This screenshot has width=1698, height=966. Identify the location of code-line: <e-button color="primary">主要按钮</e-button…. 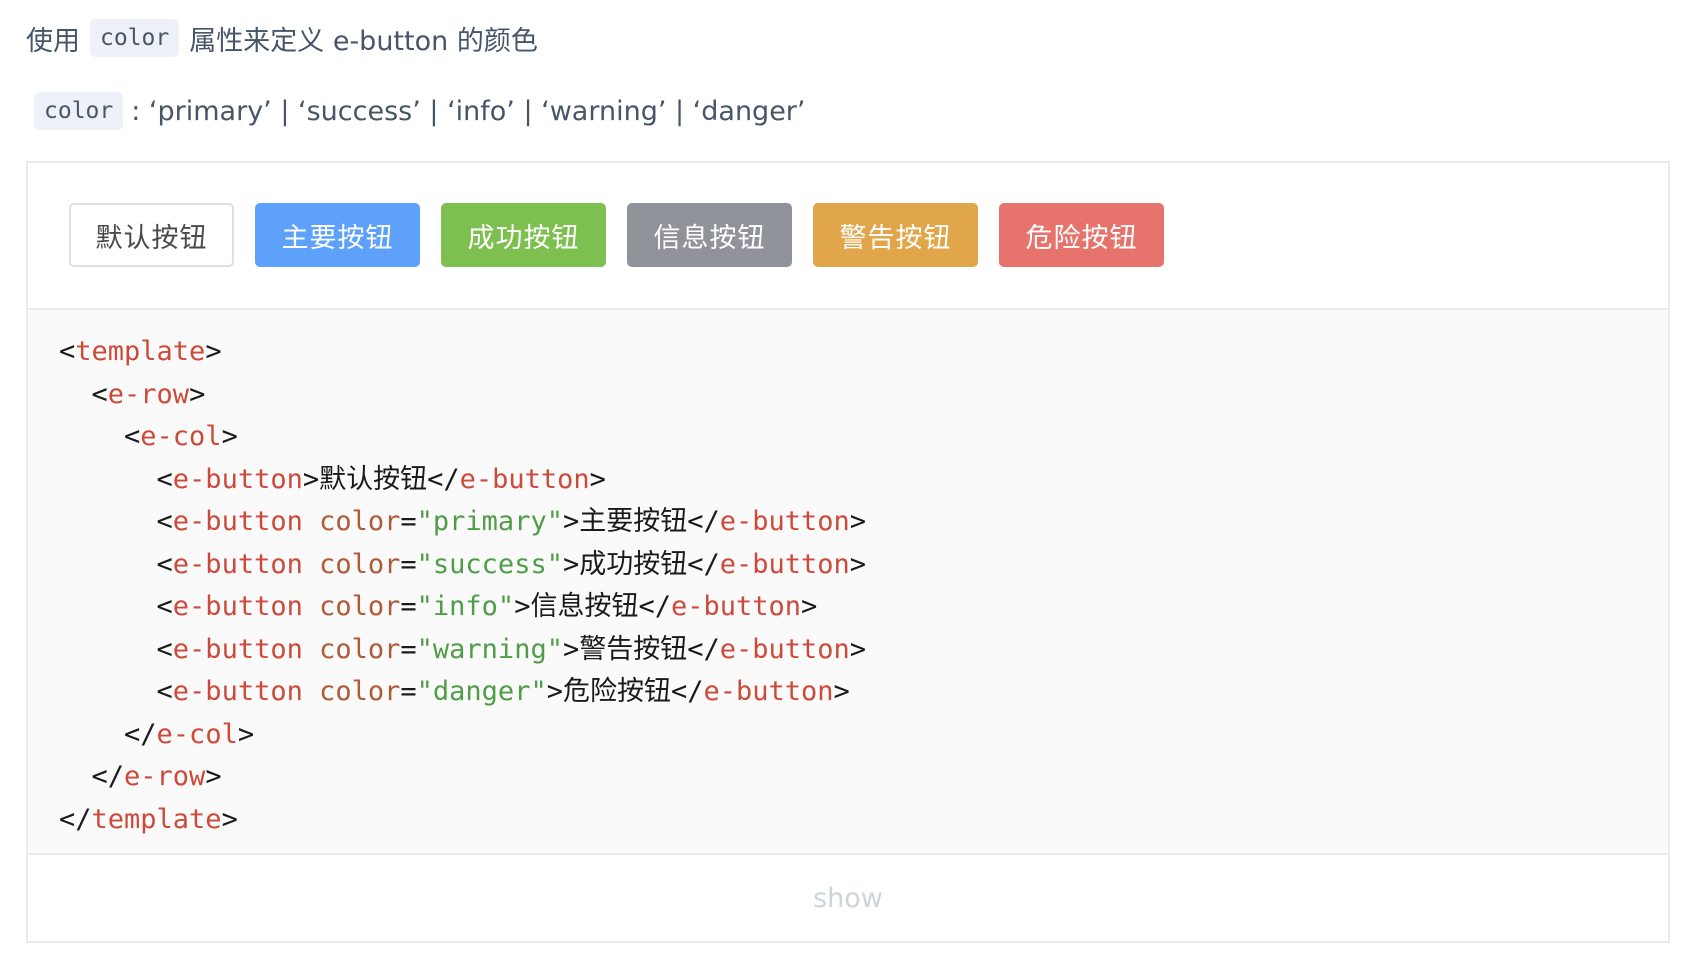
(863, 522).